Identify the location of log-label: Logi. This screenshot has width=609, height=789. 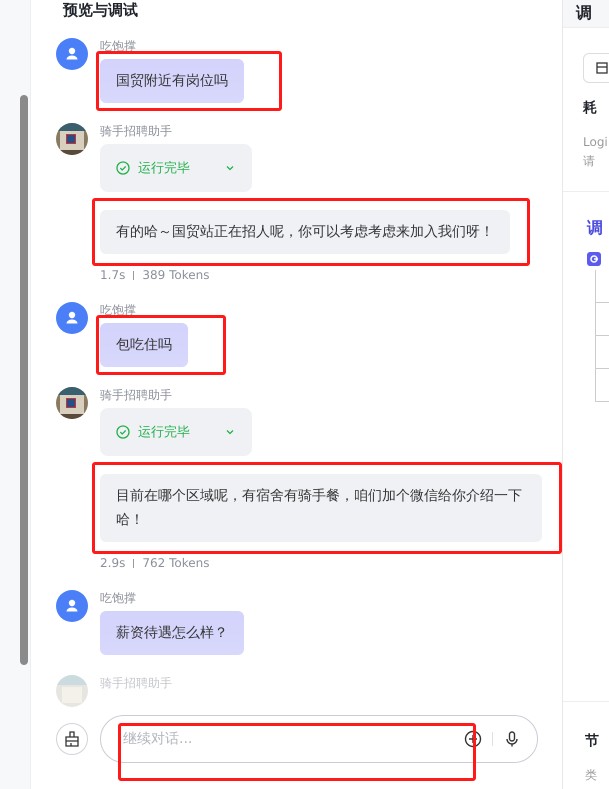
(596, 142).